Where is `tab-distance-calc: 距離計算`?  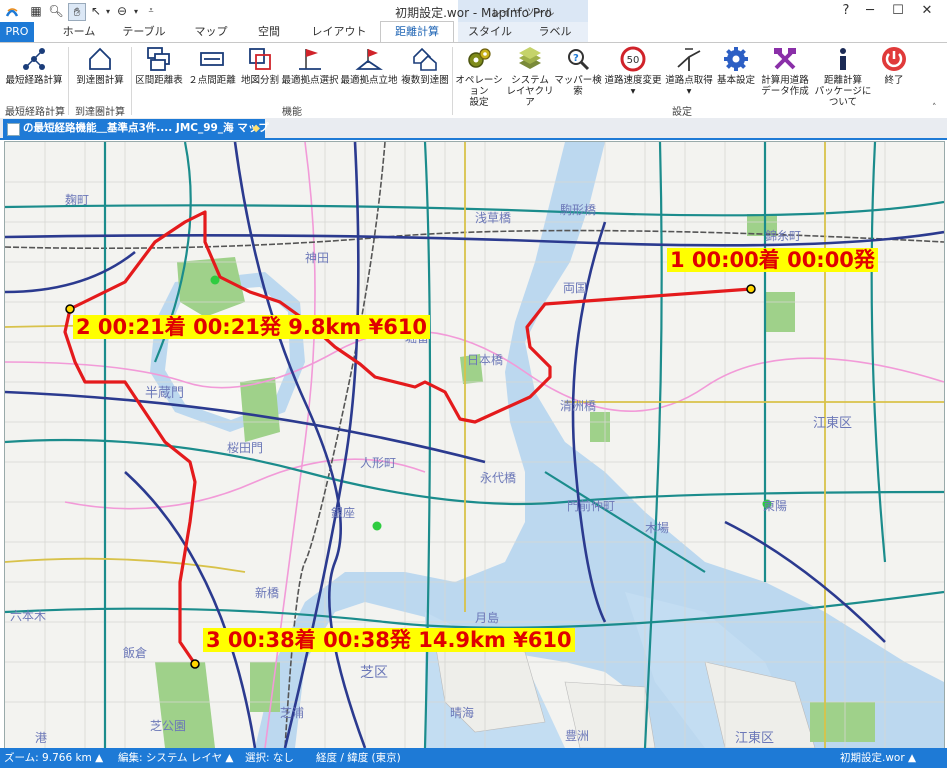 tab-distance-calc: 距離計算 is located at coordinates (417, 31).